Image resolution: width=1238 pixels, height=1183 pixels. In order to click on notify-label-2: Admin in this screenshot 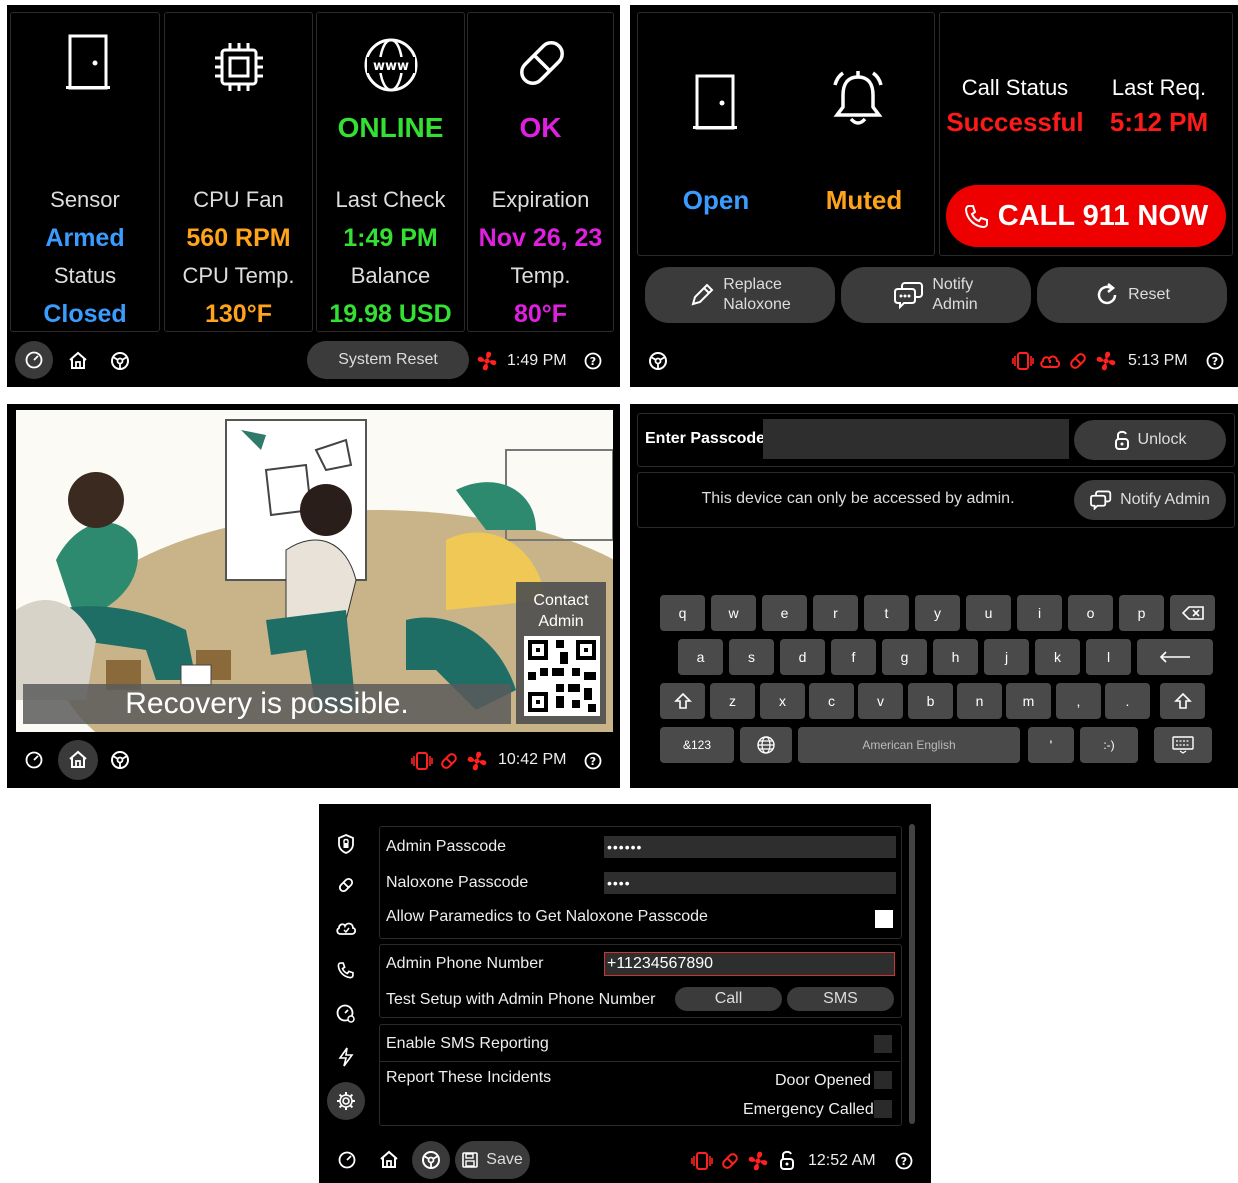, I will do `click(955, 304)`.